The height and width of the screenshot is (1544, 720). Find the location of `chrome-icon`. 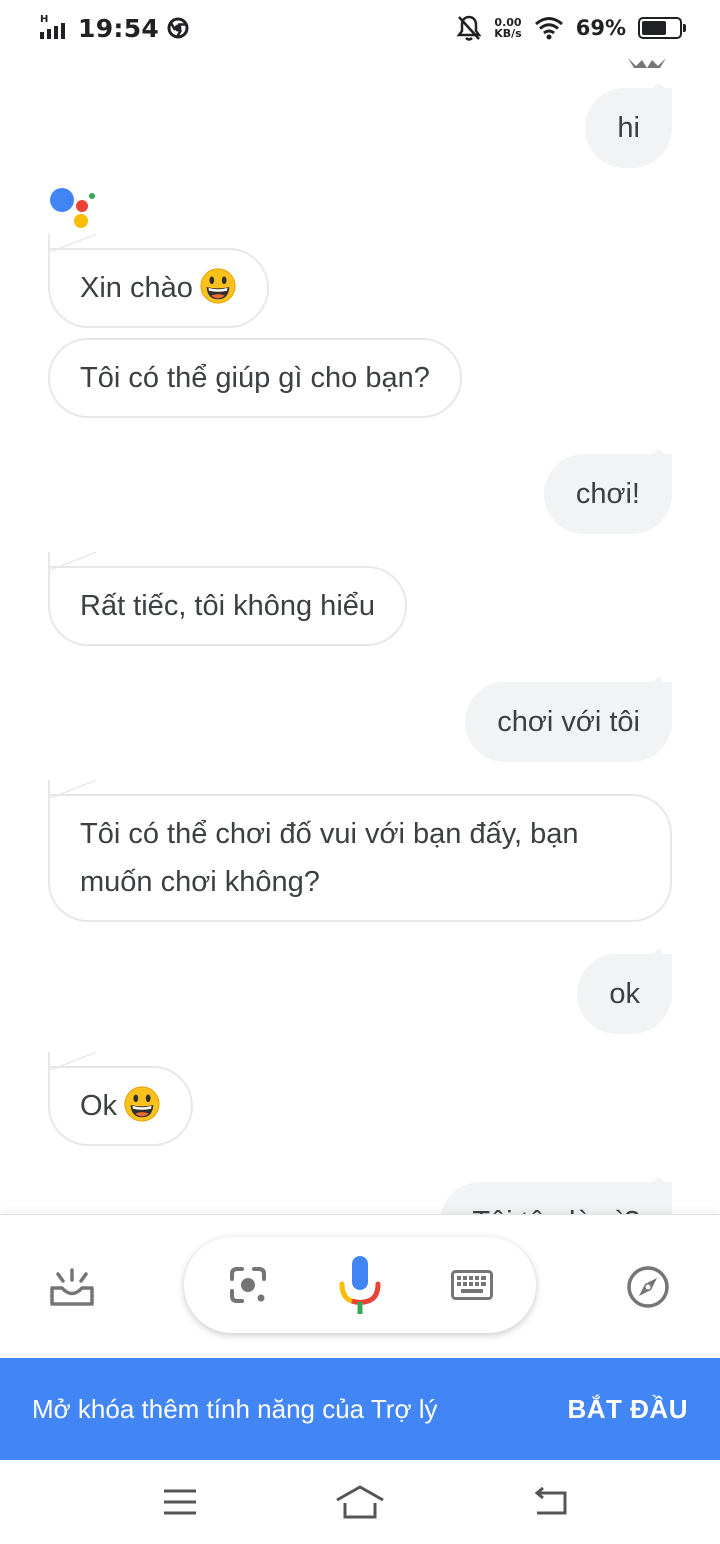

chrome-icon is located at coordinates (178, 28).